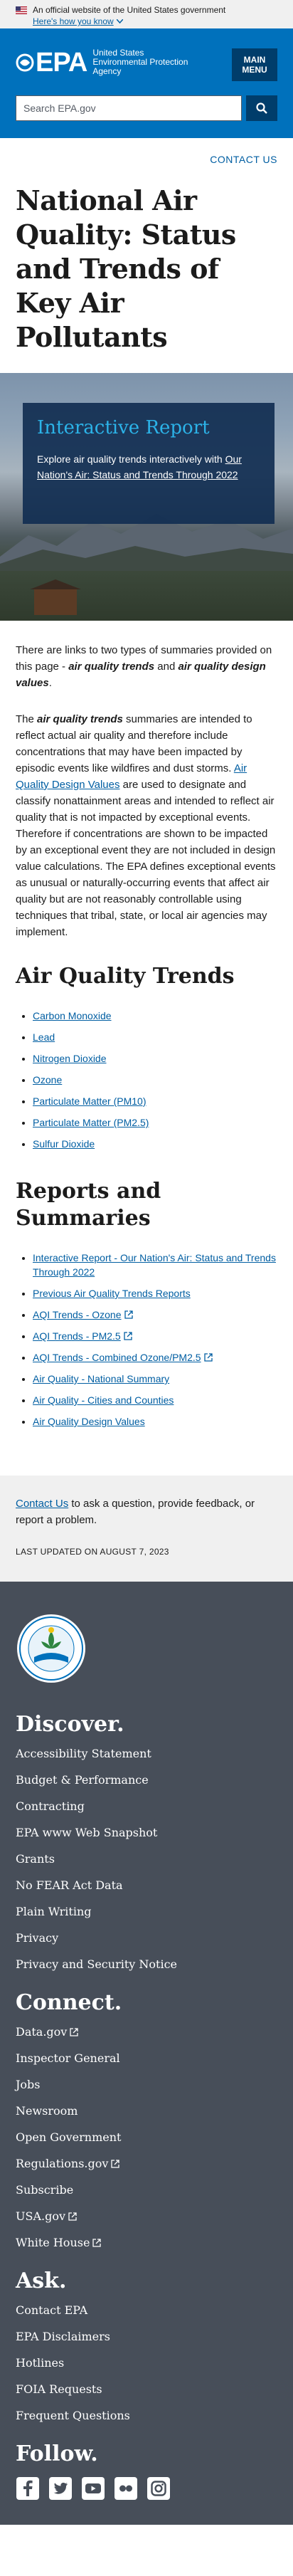 This screenshot has height=2576, width=293. What do you see at coordinates (48, 1079) in the screenshot?
I see `trend-link-ozone: Ozone` at bounding box center [48, 1079].